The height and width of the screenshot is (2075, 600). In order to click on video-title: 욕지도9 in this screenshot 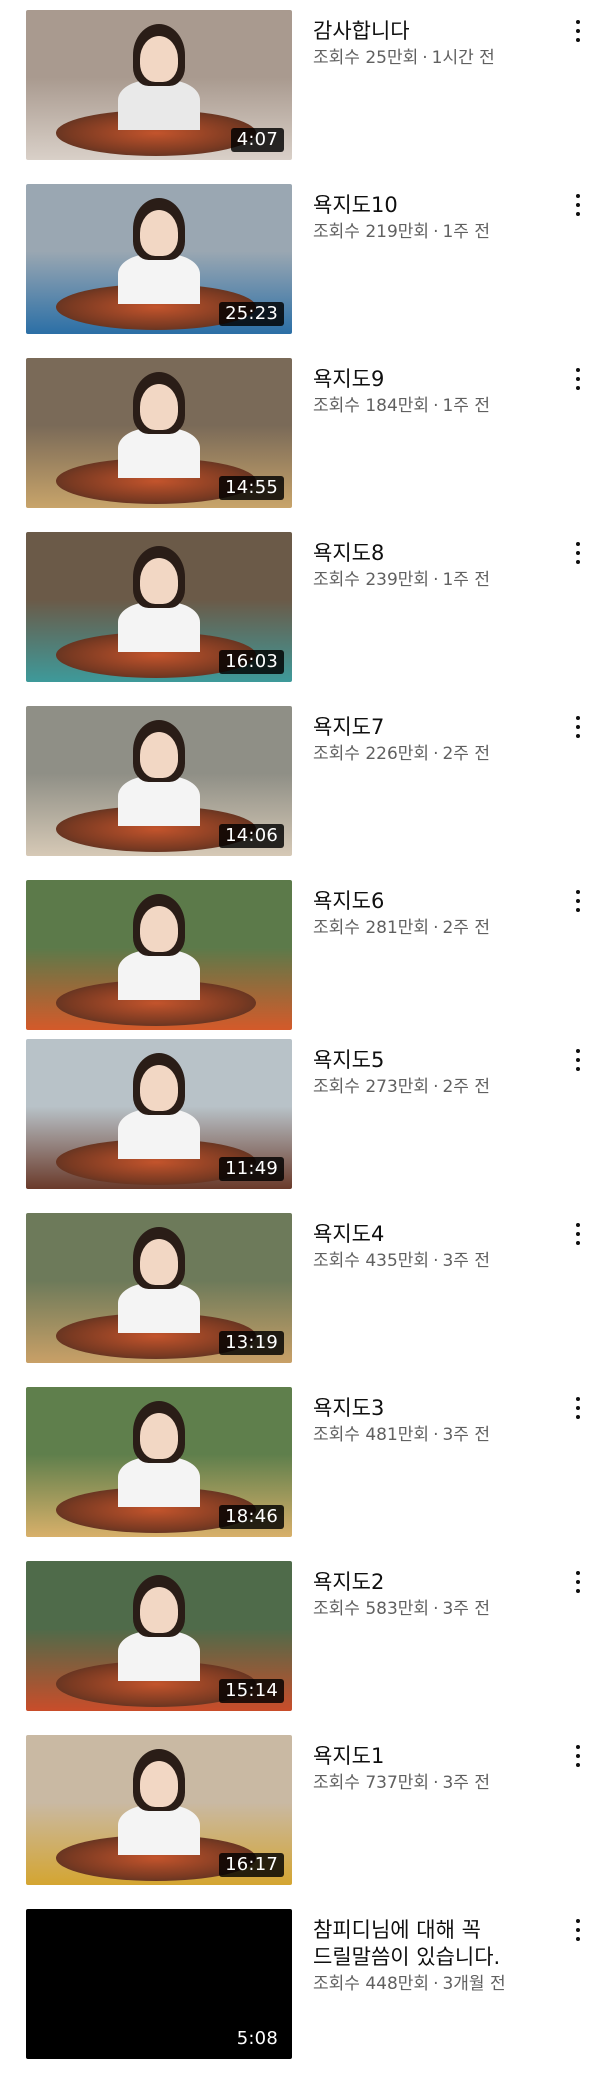, I will do `click(433, 379)`.